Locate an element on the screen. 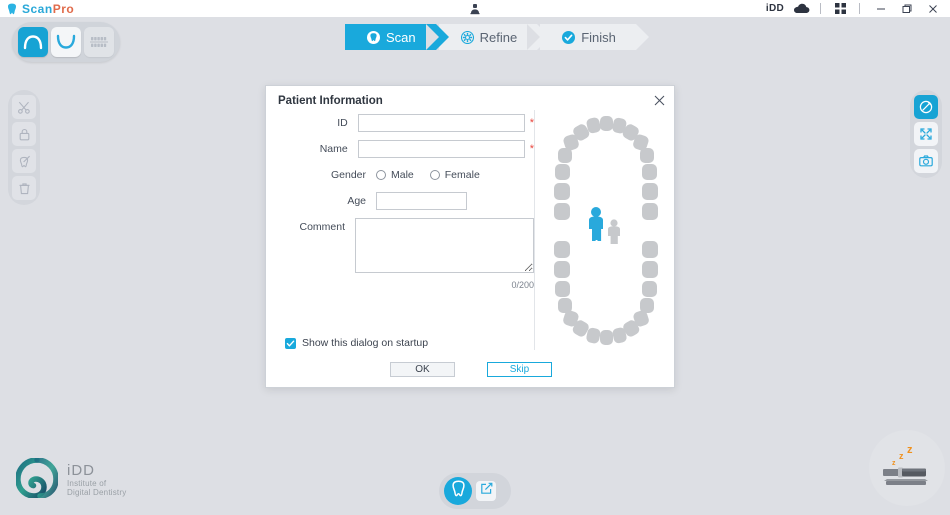 The width and height of the screenshot is (950, 515). app-brand: ScanPro is located at coordinates (37, 9).